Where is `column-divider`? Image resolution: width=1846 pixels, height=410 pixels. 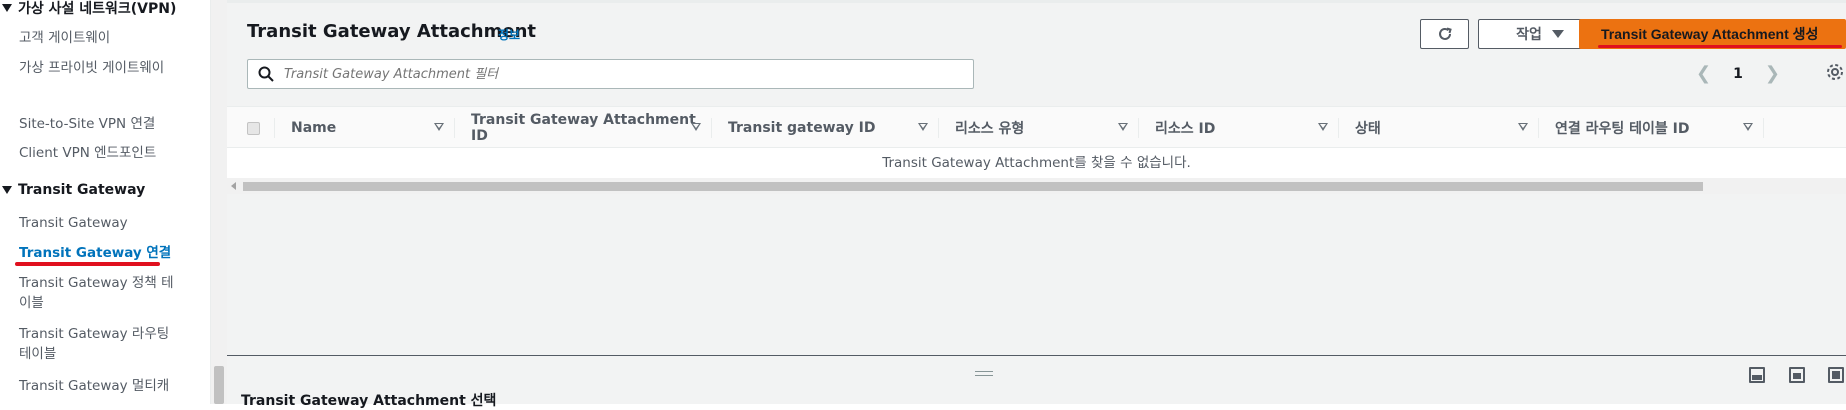
column-divider is located at coordinates (1763, 128).